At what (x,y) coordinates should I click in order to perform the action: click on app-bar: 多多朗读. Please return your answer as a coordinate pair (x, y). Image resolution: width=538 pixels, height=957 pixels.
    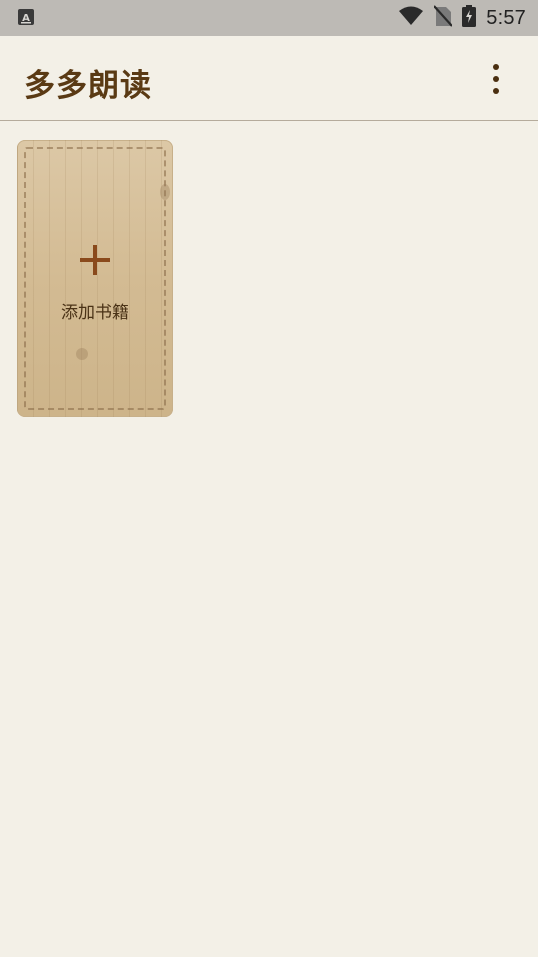
    Looking at the image, I should click on (269, 78).